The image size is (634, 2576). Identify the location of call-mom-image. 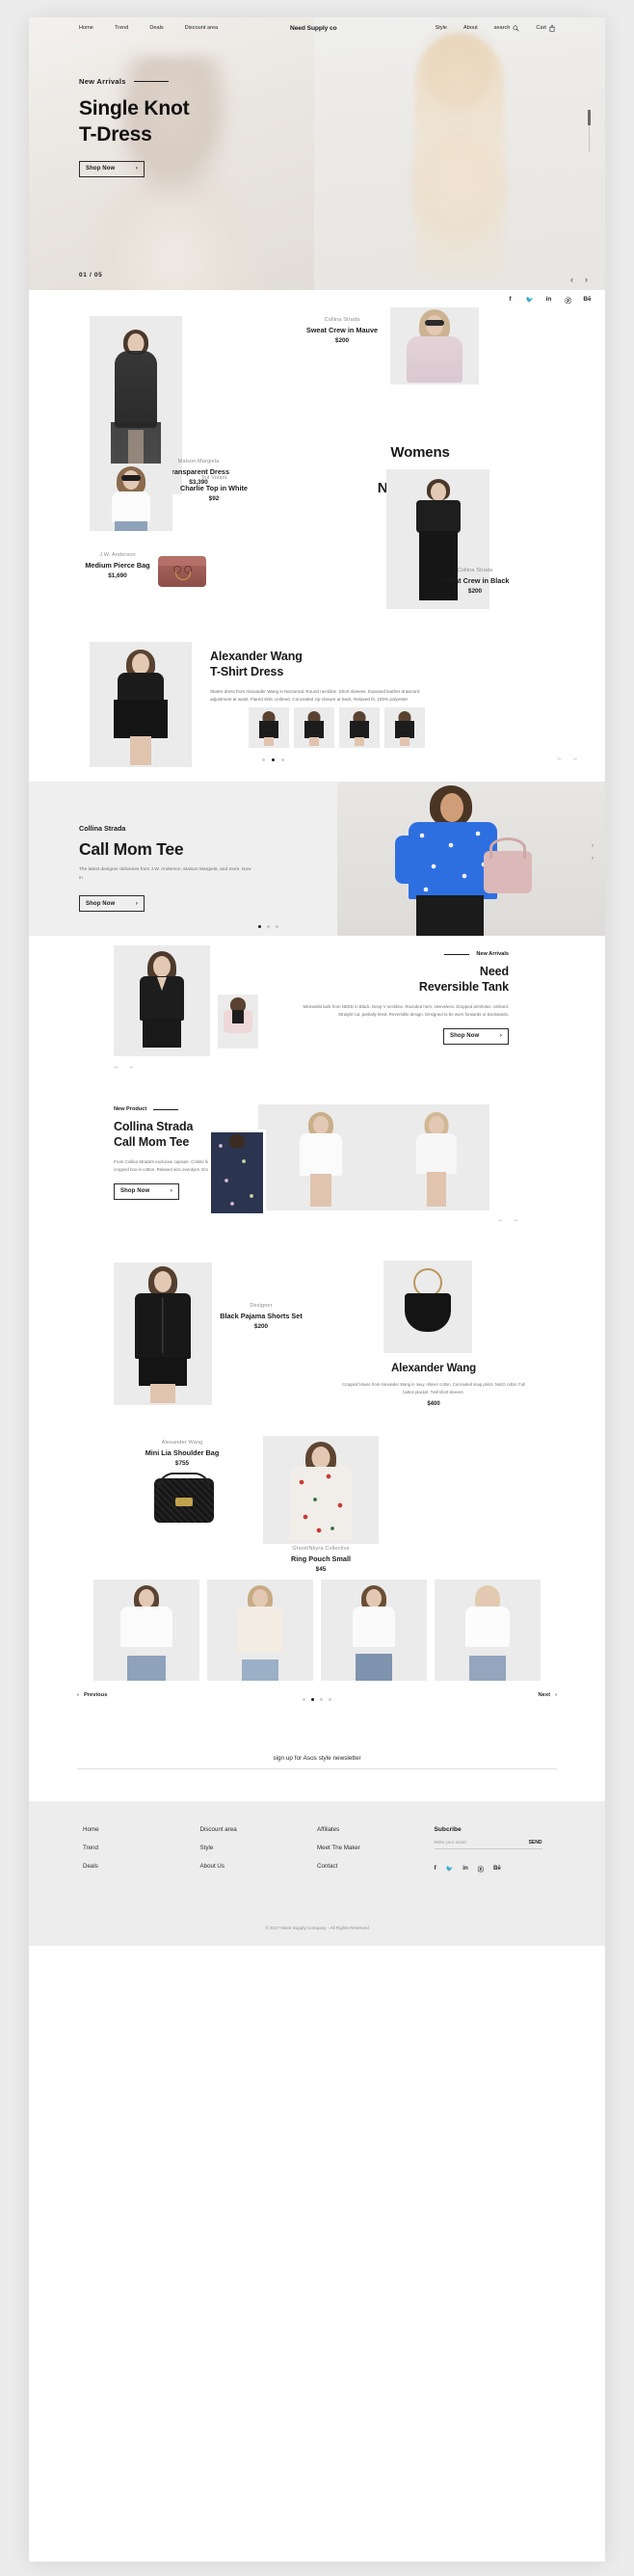
(471, 859).